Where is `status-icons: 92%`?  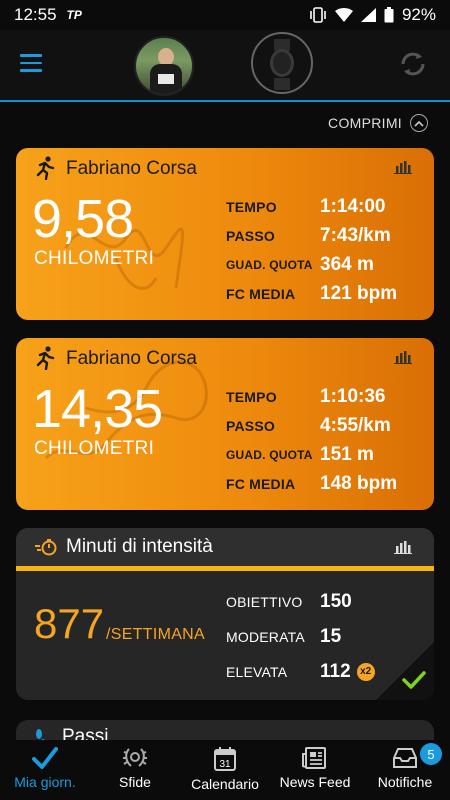 status-icons: 92% is located at coordinates (372, 15).